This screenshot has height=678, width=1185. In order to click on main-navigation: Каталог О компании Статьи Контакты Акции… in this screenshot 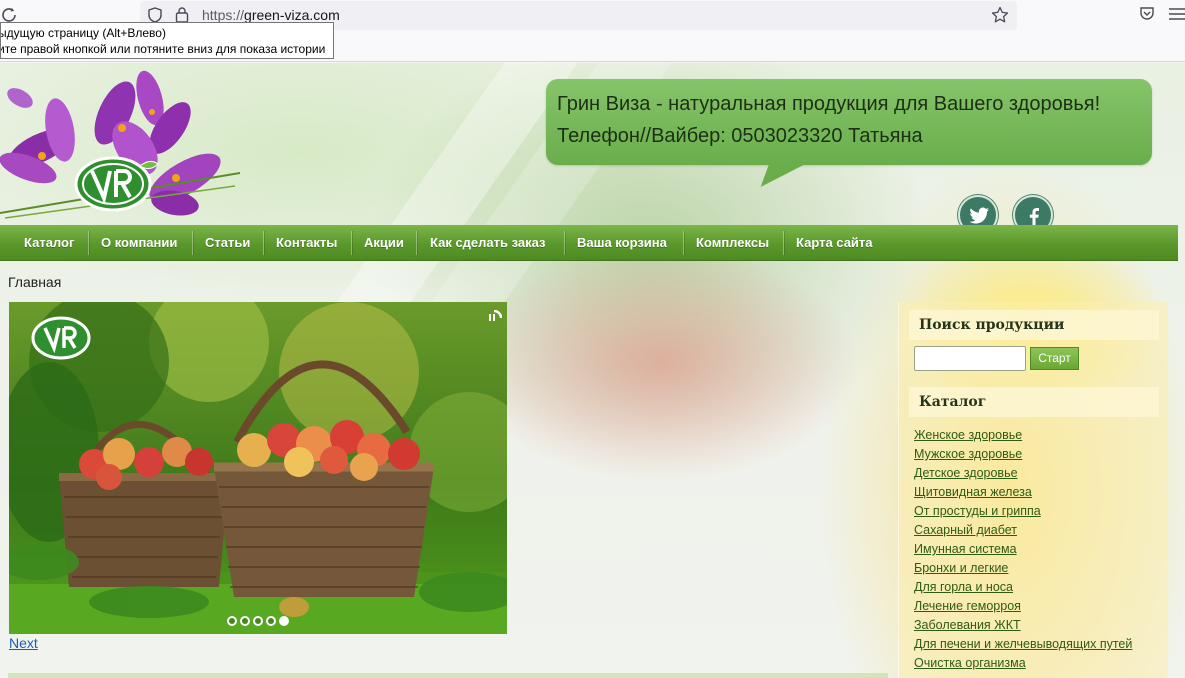, I will do `click(589, 243)`.